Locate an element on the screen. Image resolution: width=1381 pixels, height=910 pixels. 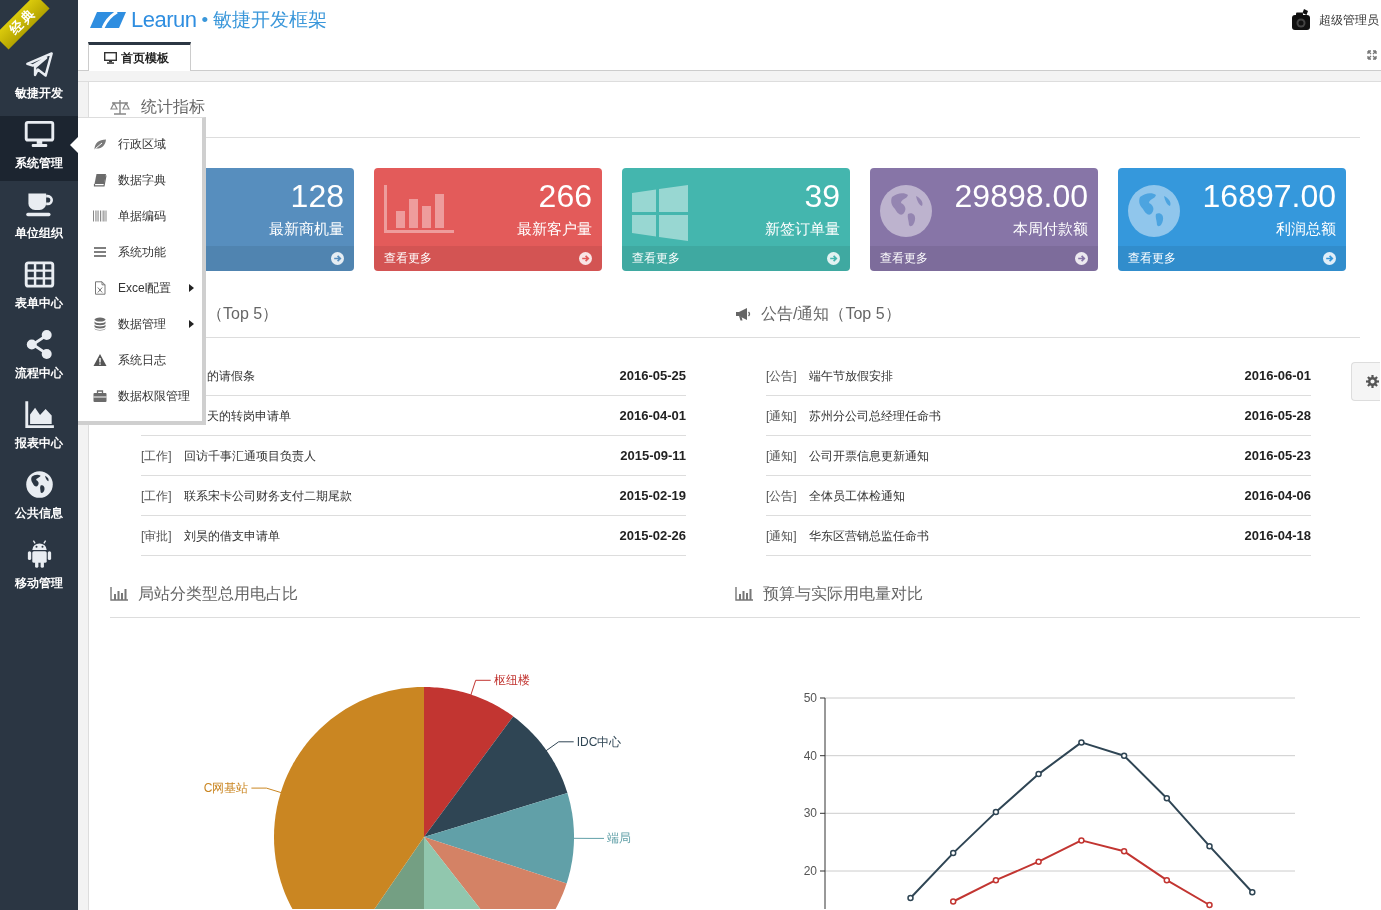
section-title: 公告/通知（Top 5） is located at coordinates (831, 314).